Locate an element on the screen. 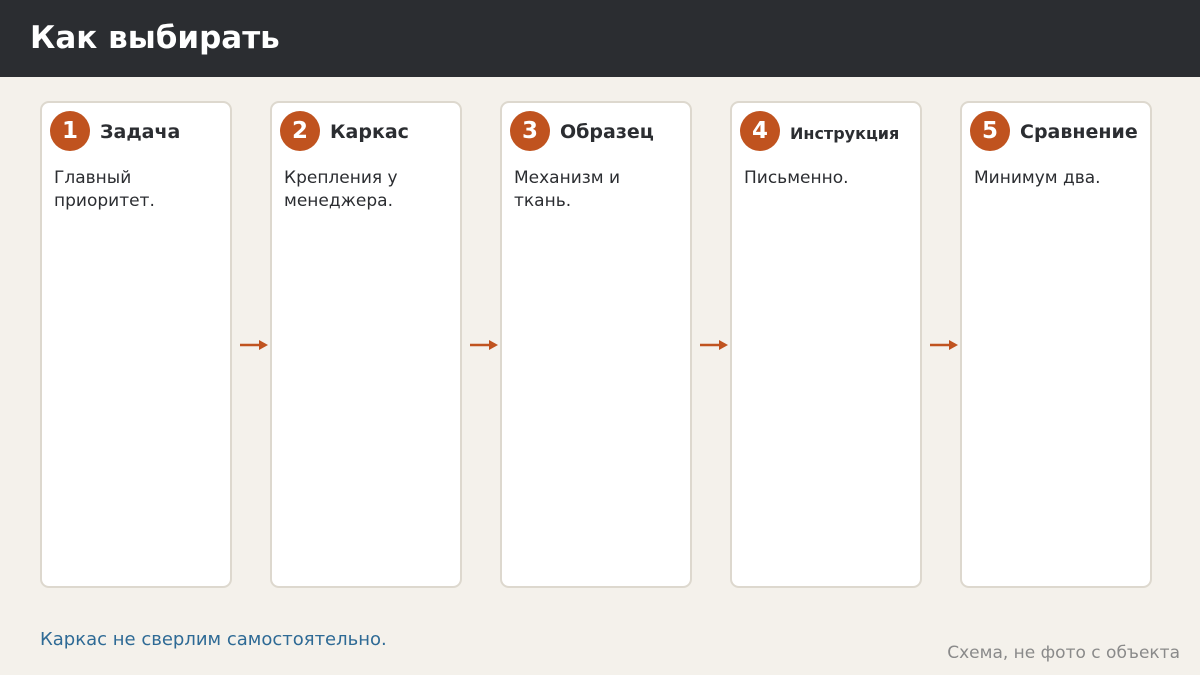 The width and height of the screenshot is (1200, 675). step-card-3: 3 Образец Механизм и ткань. is located at coordinates (596, 344).